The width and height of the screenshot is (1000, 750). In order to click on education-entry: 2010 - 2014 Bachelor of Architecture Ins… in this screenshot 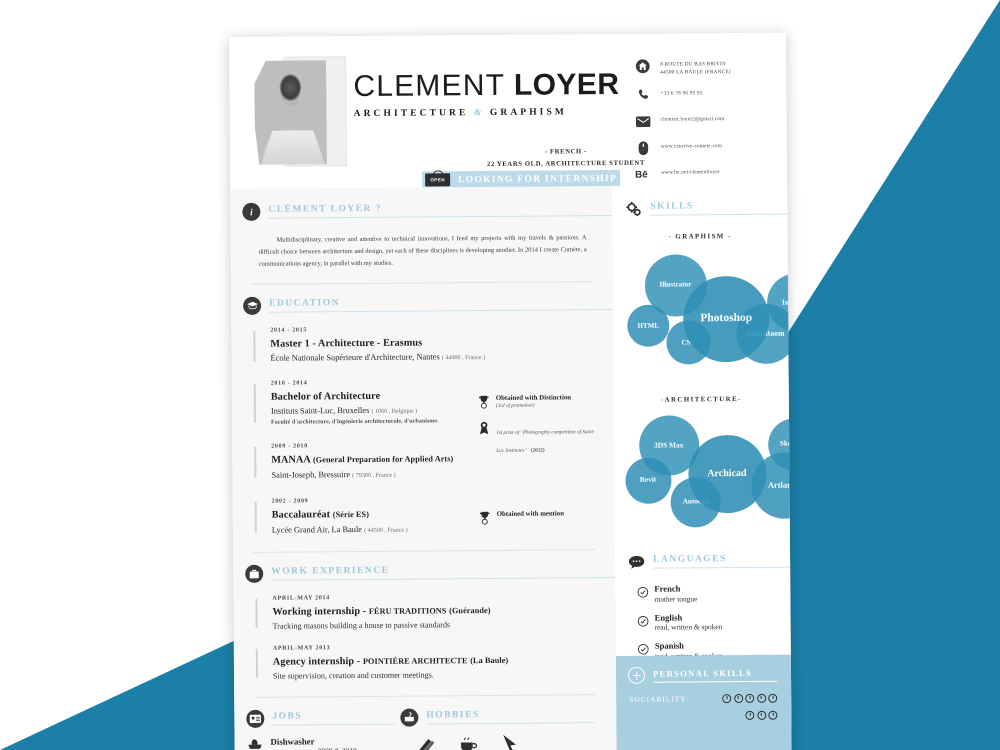, I will do `click(374, 402)`.